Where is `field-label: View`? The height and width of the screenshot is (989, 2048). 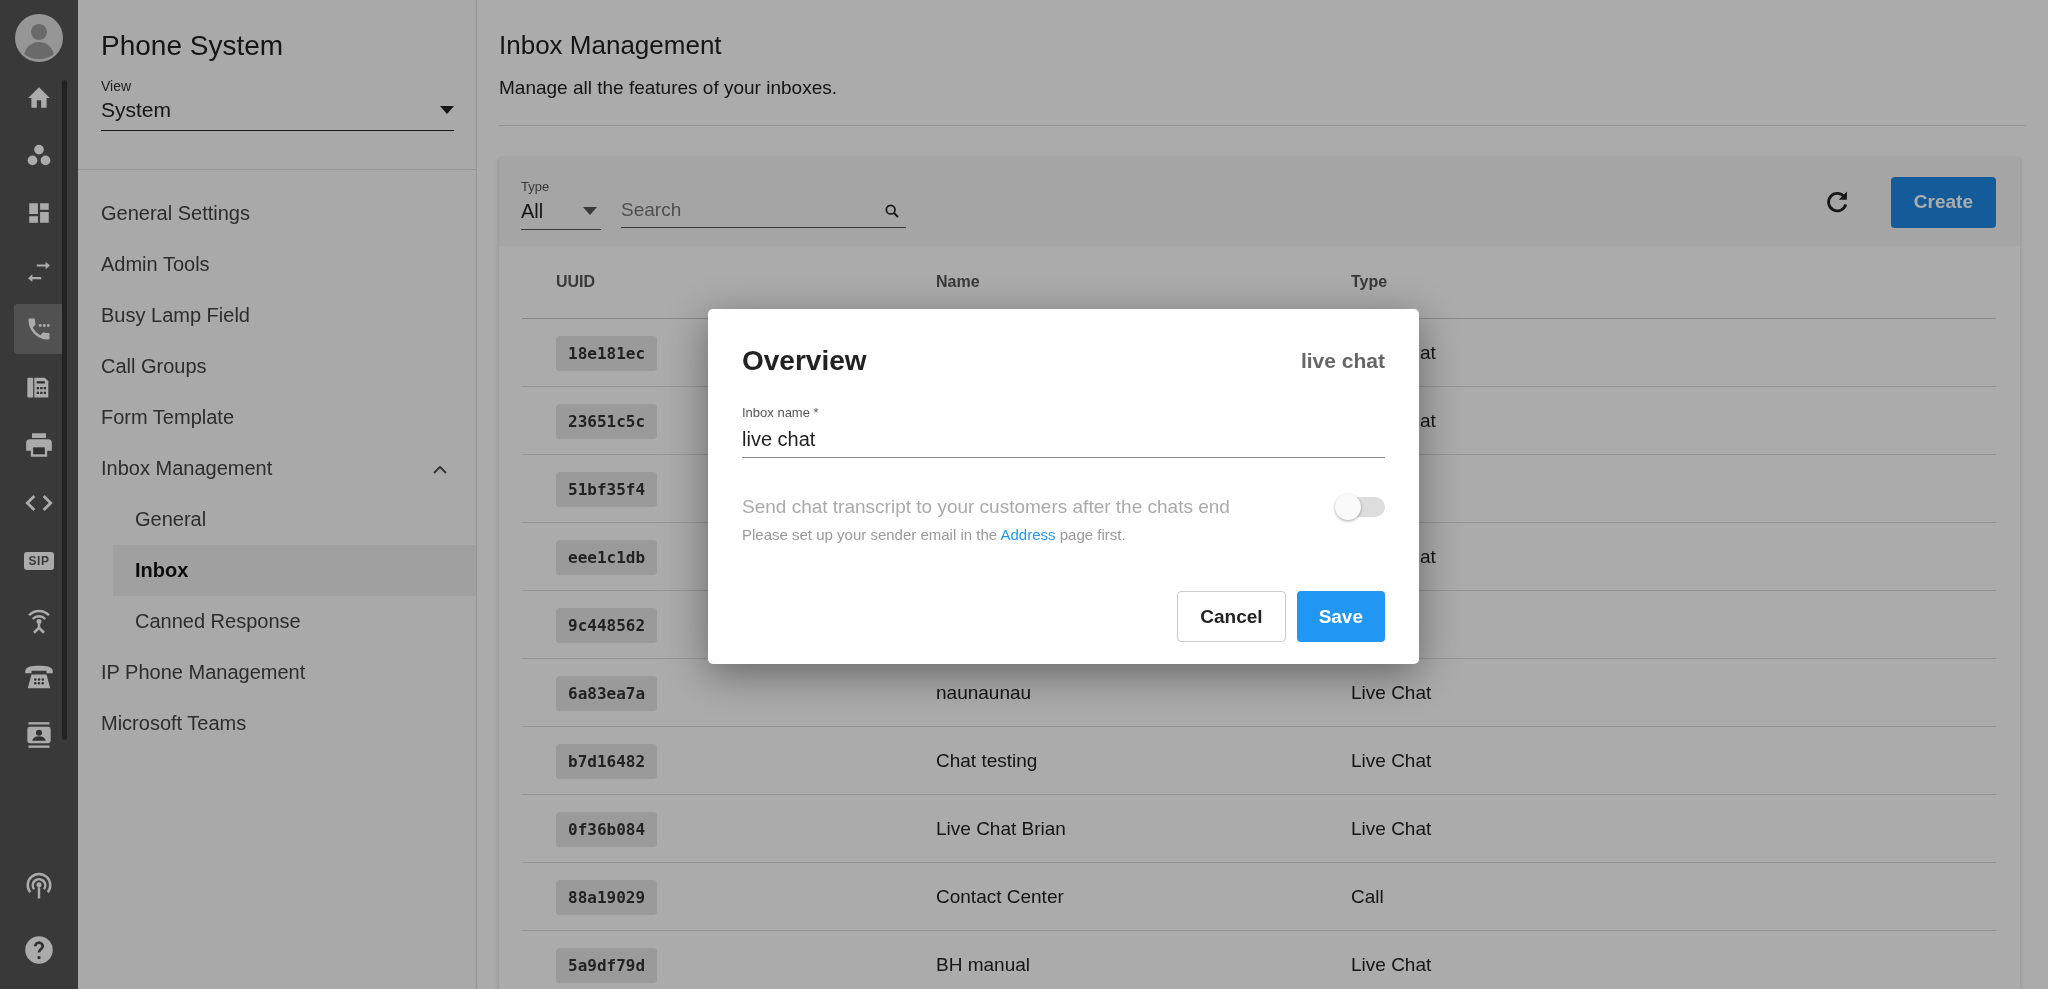 field-label: View is located at coordinates (117, 86).